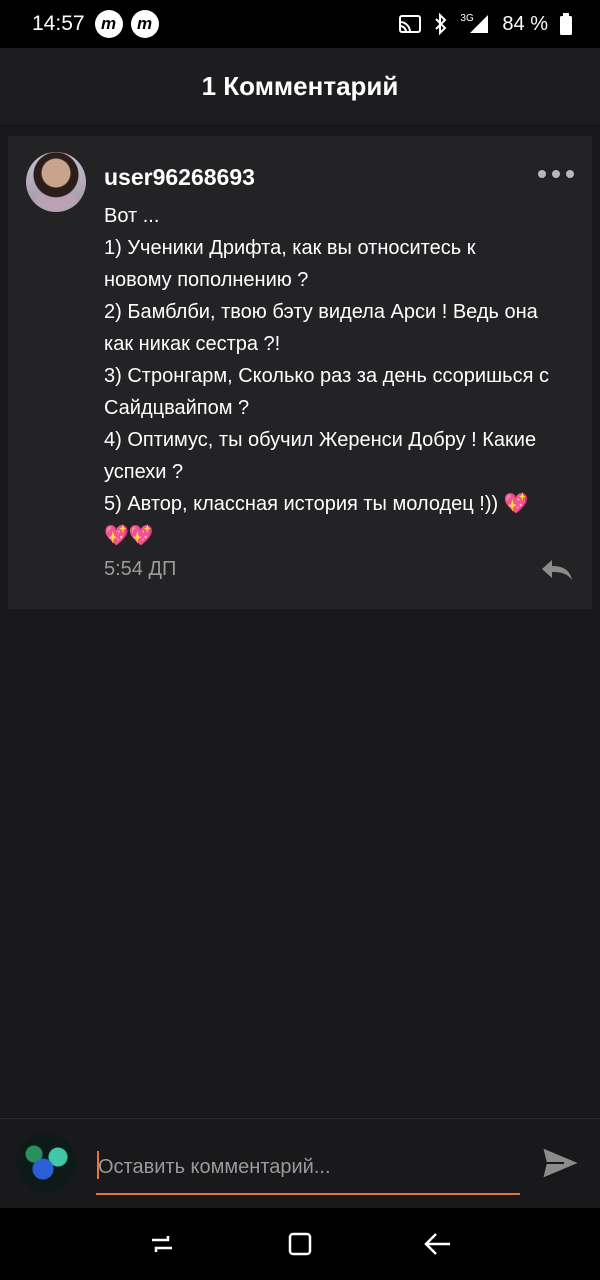 This screenshot has width=600, height=1280. What do you see at coordinates (290, 248) in the screenshot?
I see `comment-line: 1) Ученики Дрифта, как вы относитесь к` at bounding box center [290, 248].